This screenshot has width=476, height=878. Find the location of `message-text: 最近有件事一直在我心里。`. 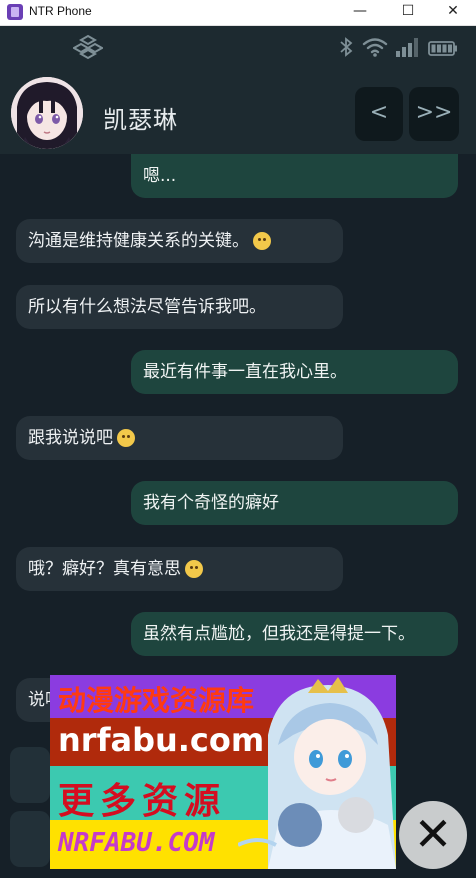

message-text: 最近有件事一直在我心里。 is located at coordinates (245, 372).